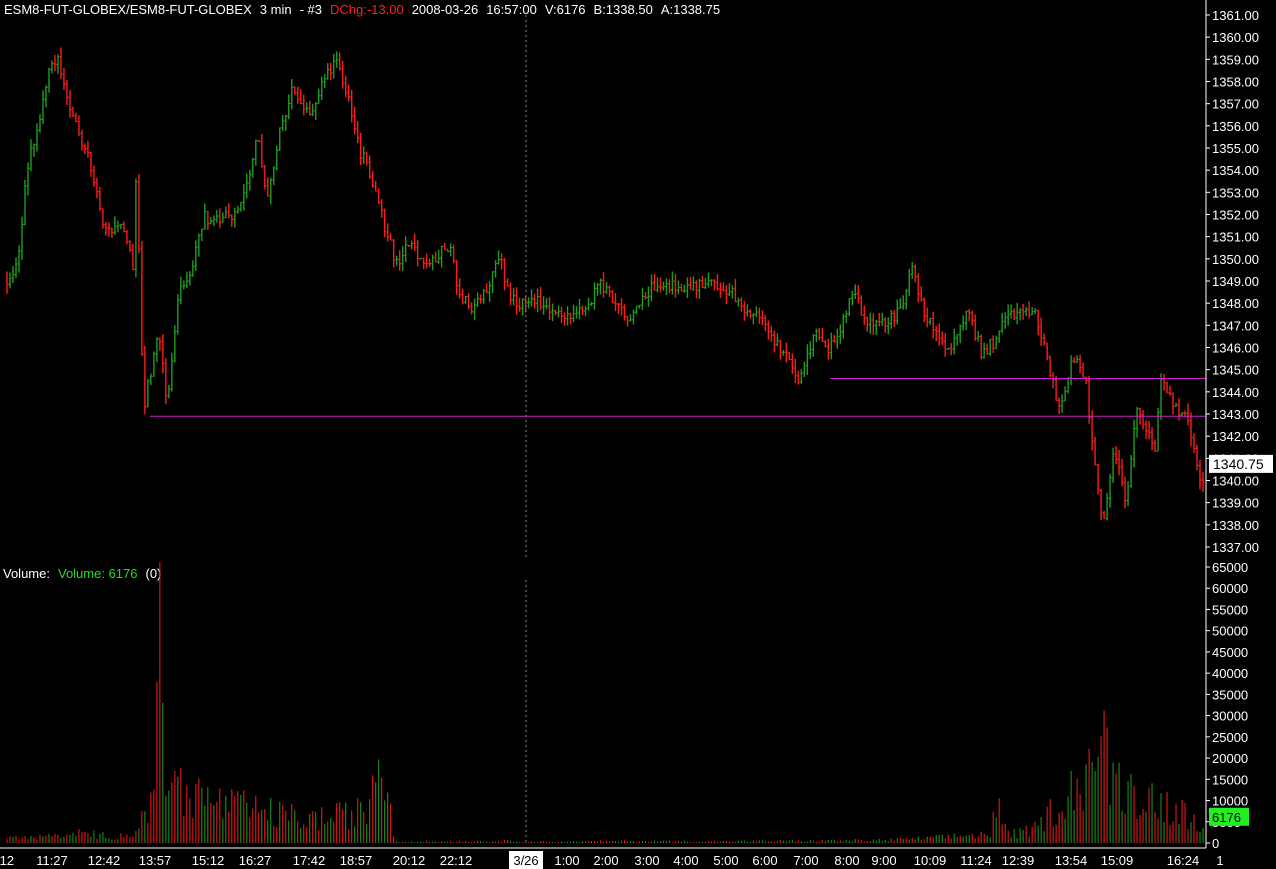 The height and width of the screenshot is (869, 1276). What do you see at coordinates (1235, 481) in the screenshot?
I see `price-tick-label: 1340.00` at bounding box center [1235, 481].